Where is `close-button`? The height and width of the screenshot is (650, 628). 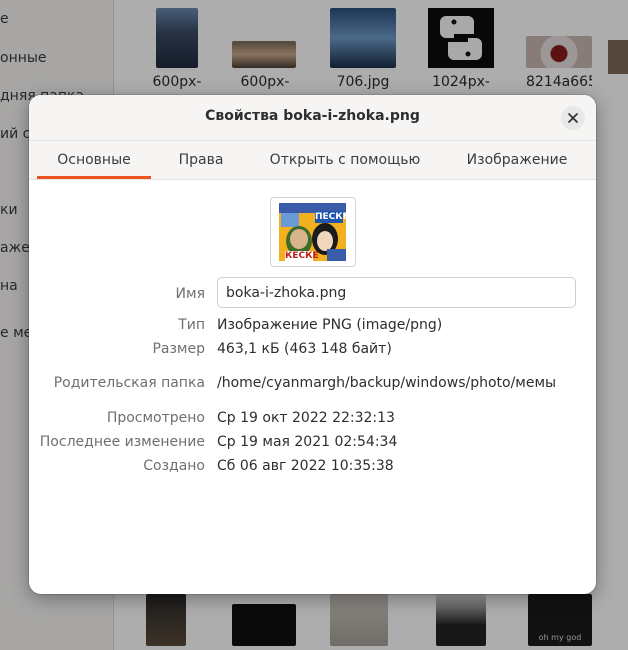
close-button is located at coordinates (573, 118).